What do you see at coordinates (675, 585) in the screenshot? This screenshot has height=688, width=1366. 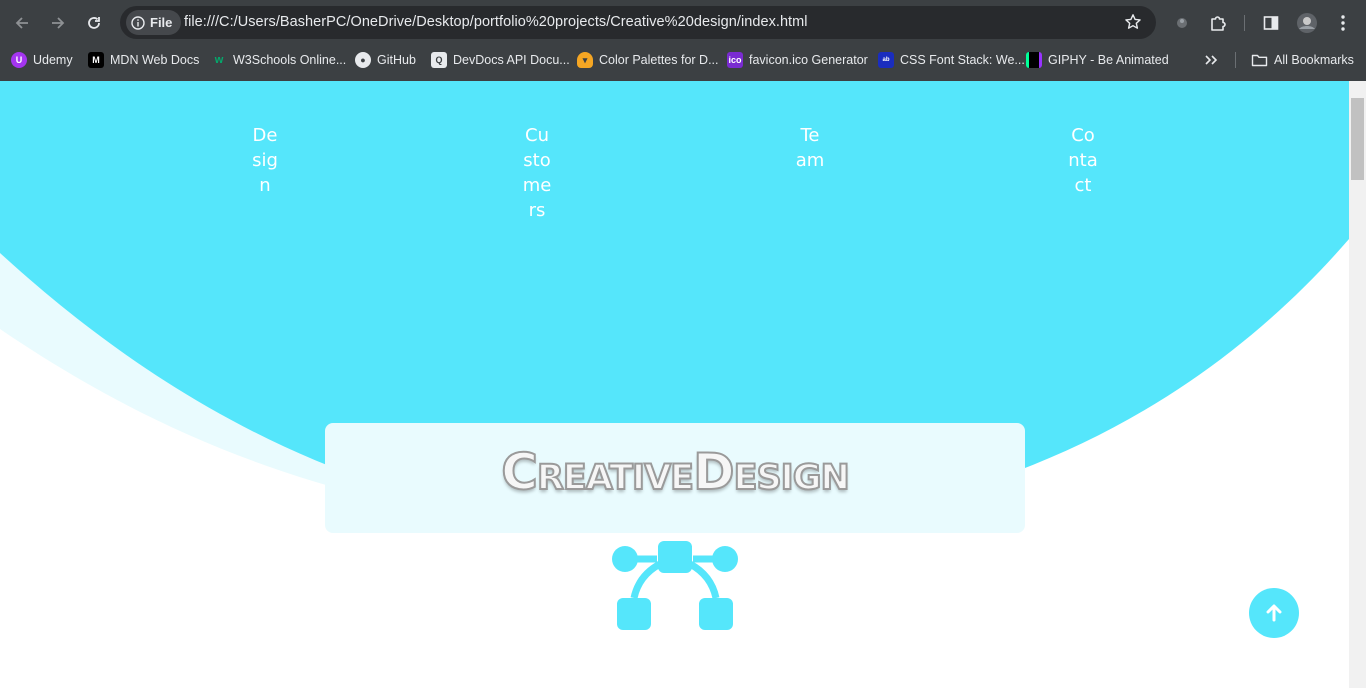 I see `vector-design-logo-icon` at bounding box center [675, 585].